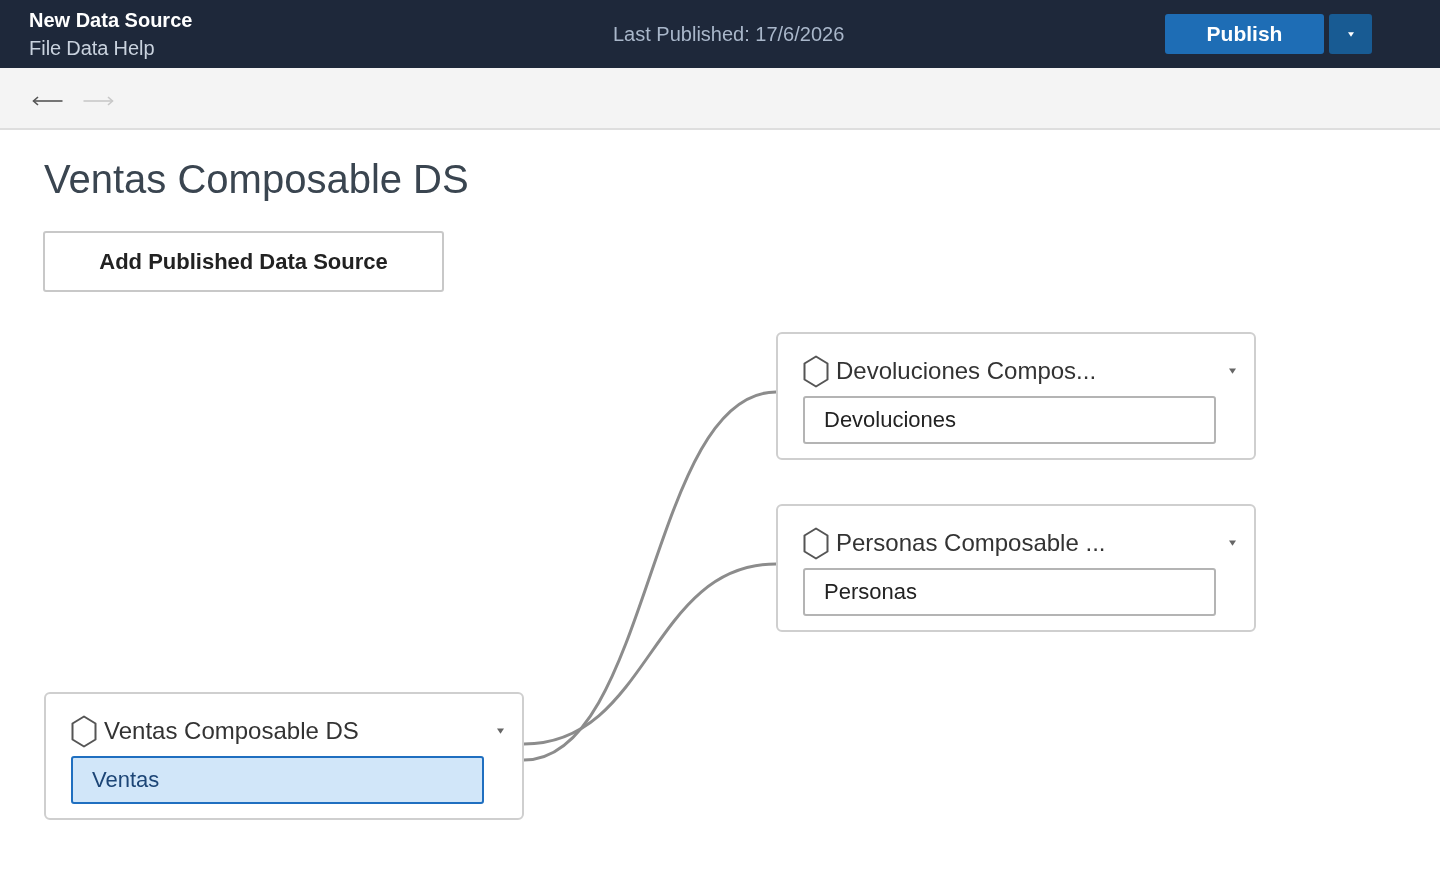 The height and width of the screenshot is (880, 1440). I want to click on last-published-text: Last Published: 17/6/2026, so click(729, 34).